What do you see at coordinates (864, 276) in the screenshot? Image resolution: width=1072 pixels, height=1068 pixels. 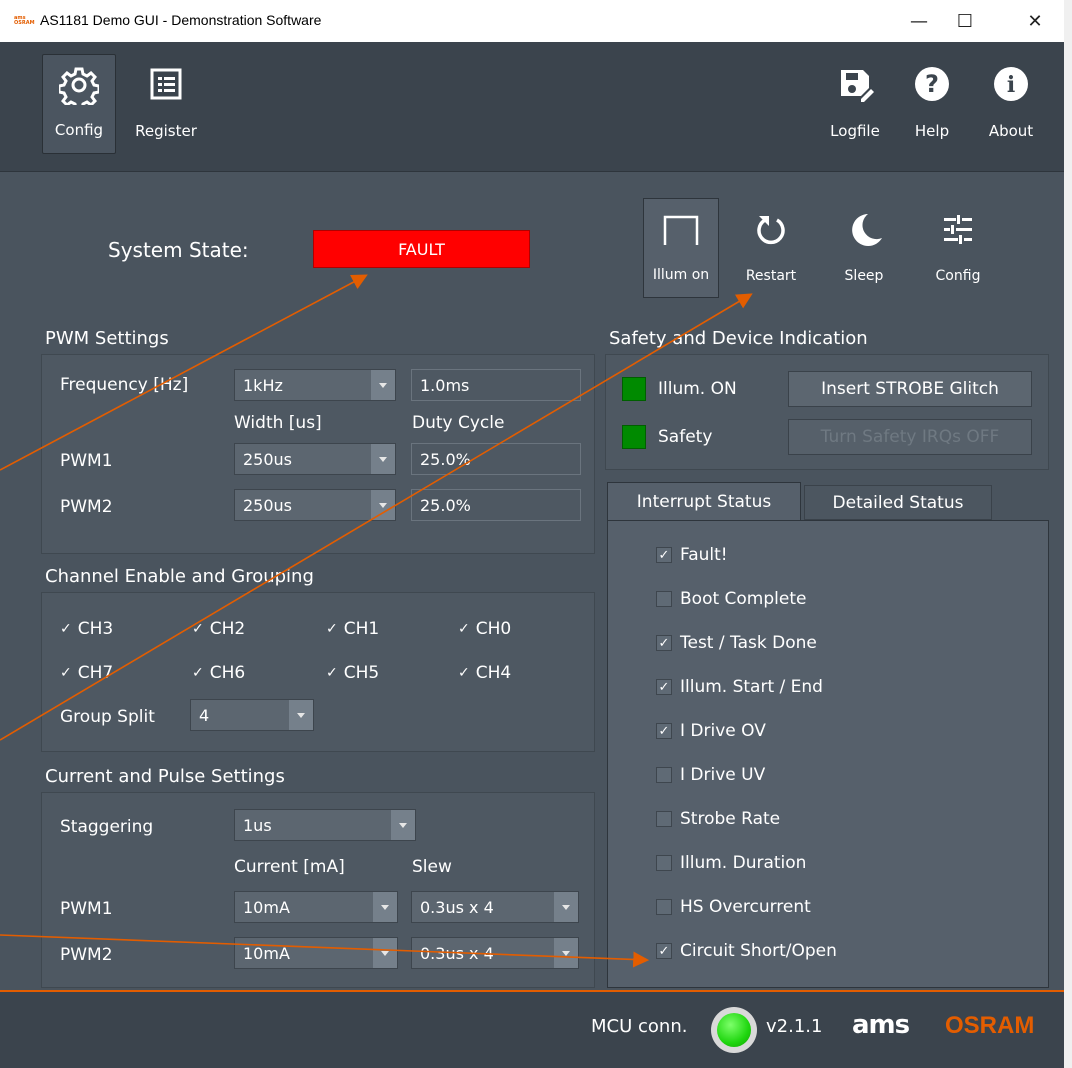 I see `sleep-label: Sleep` at bounding box center [864, 276].